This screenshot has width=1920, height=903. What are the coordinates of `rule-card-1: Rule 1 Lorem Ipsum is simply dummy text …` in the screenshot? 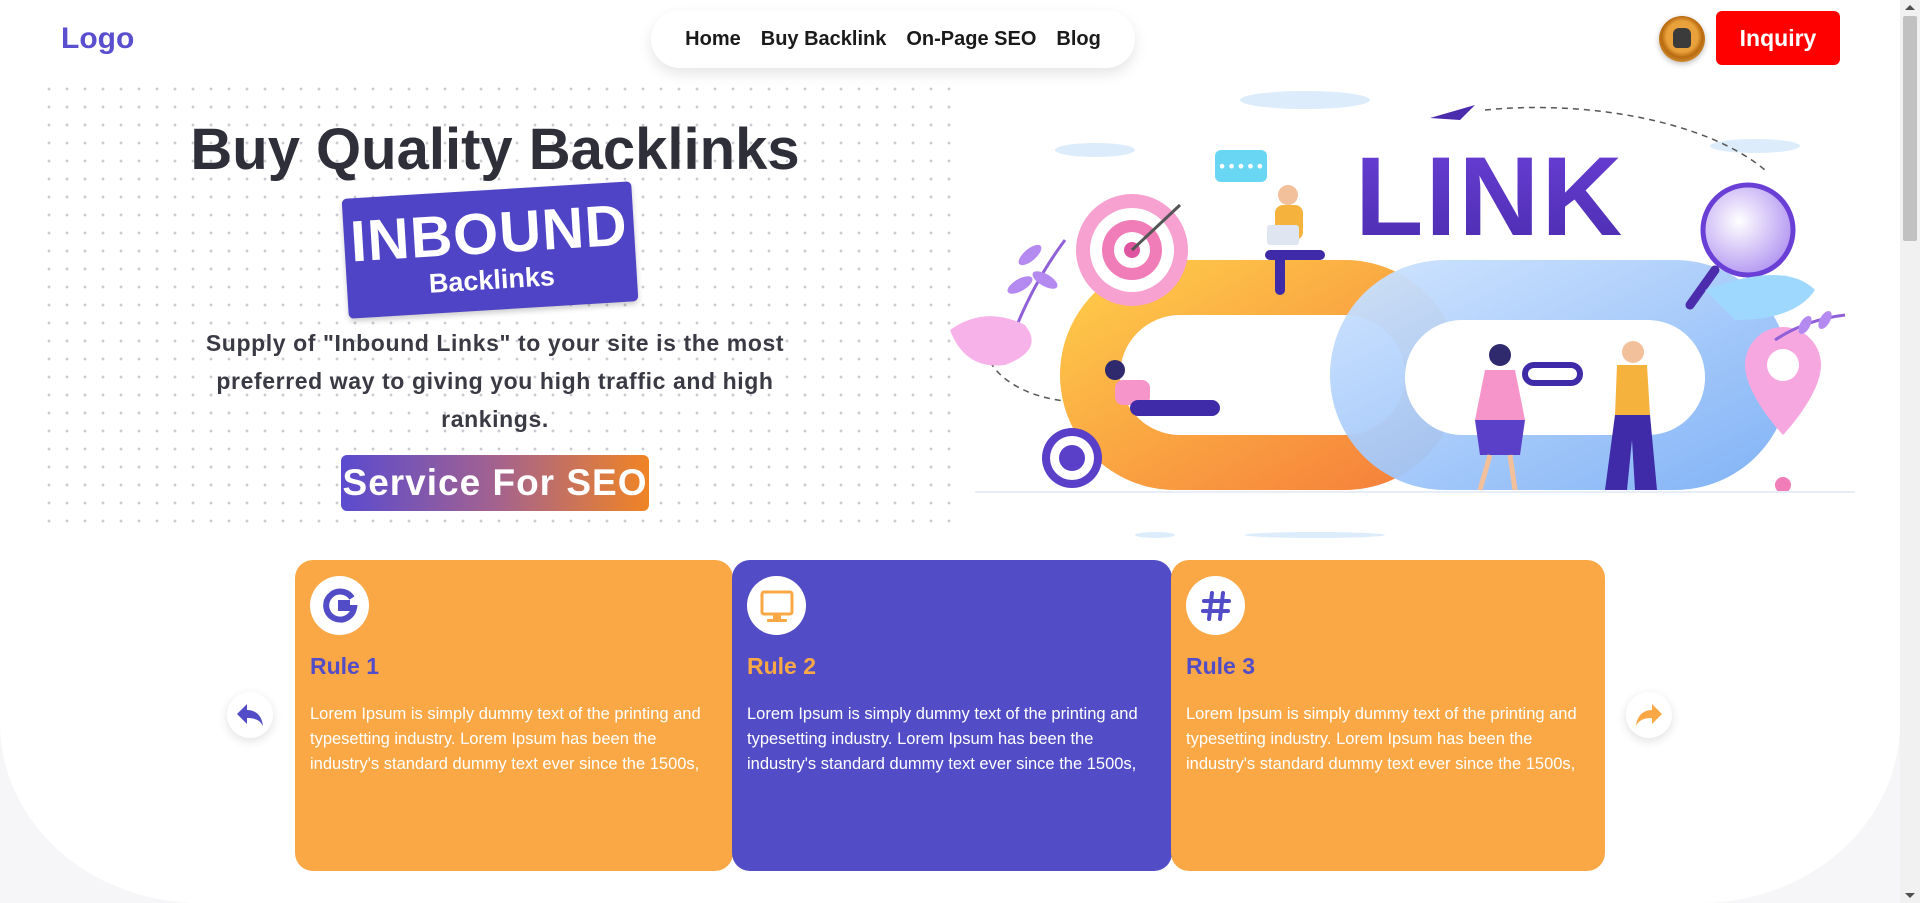 It's located at (514, 715).